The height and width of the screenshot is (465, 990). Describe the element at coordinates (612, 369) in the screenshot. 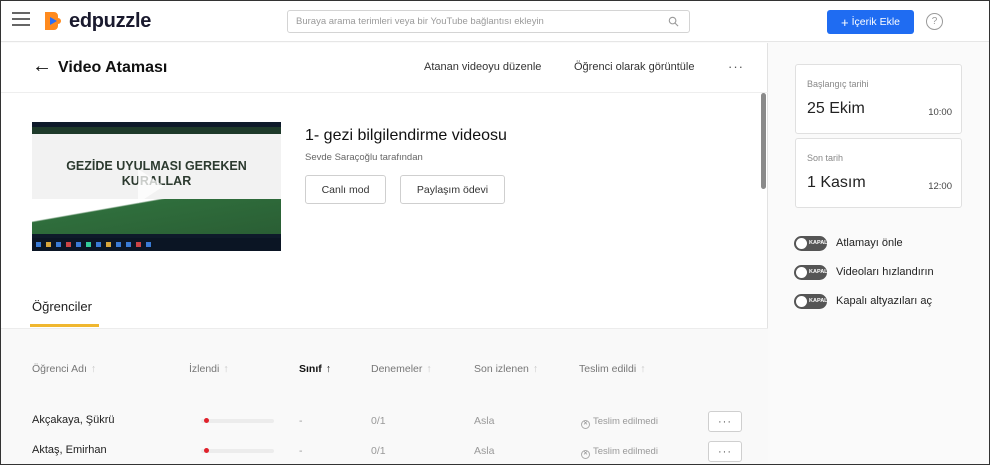

I see `column-header-submitted: Teslim edildi ↑` at that location.